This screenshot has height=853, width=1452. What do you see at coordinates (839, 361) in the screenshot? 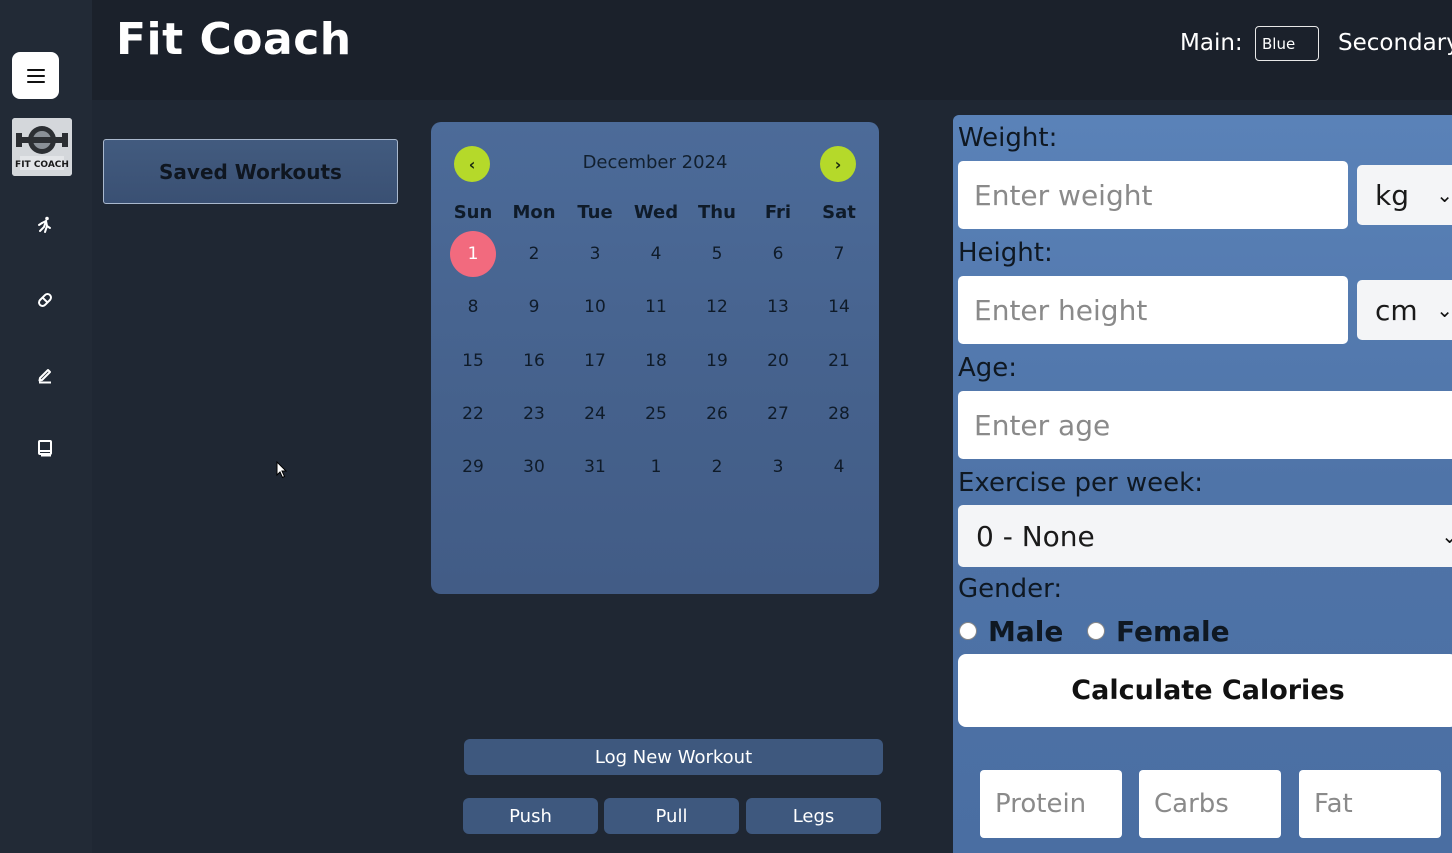
I see `calendar-day: 21` at bounding box center [839, 361].